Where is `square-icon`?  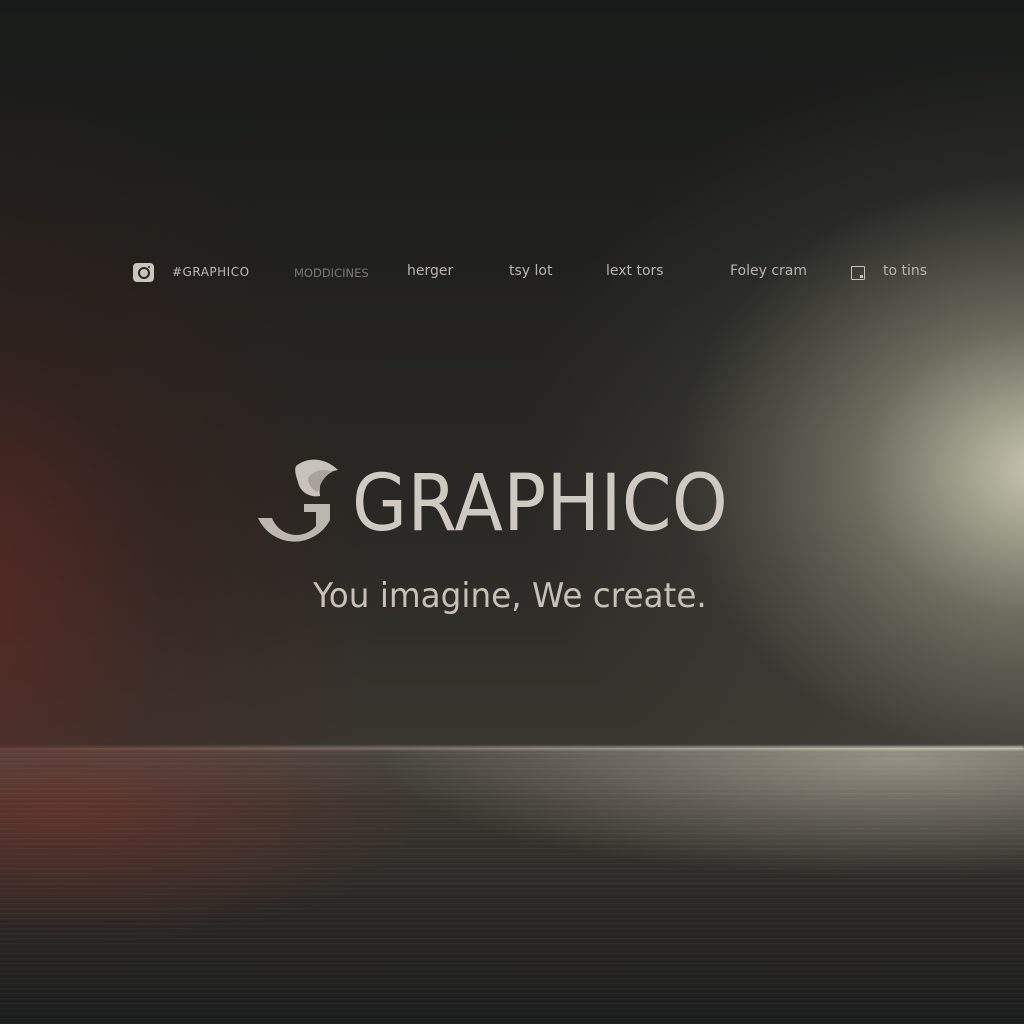
square-icon is located at coordinates (858, 273).